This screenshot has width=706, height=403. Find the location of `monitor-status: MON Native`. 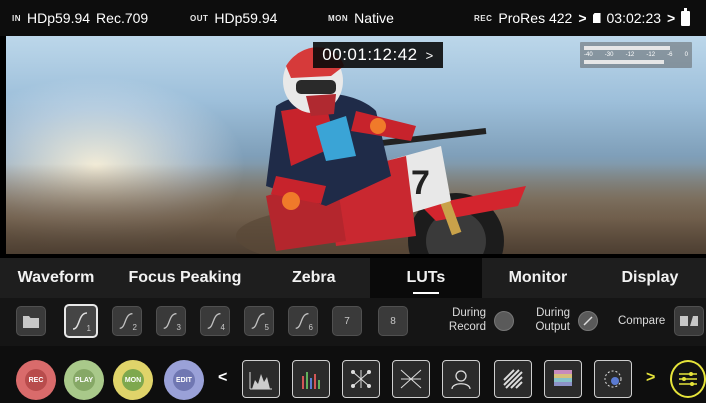

monitor-status: MON Native is located at coordinates (361, 18).